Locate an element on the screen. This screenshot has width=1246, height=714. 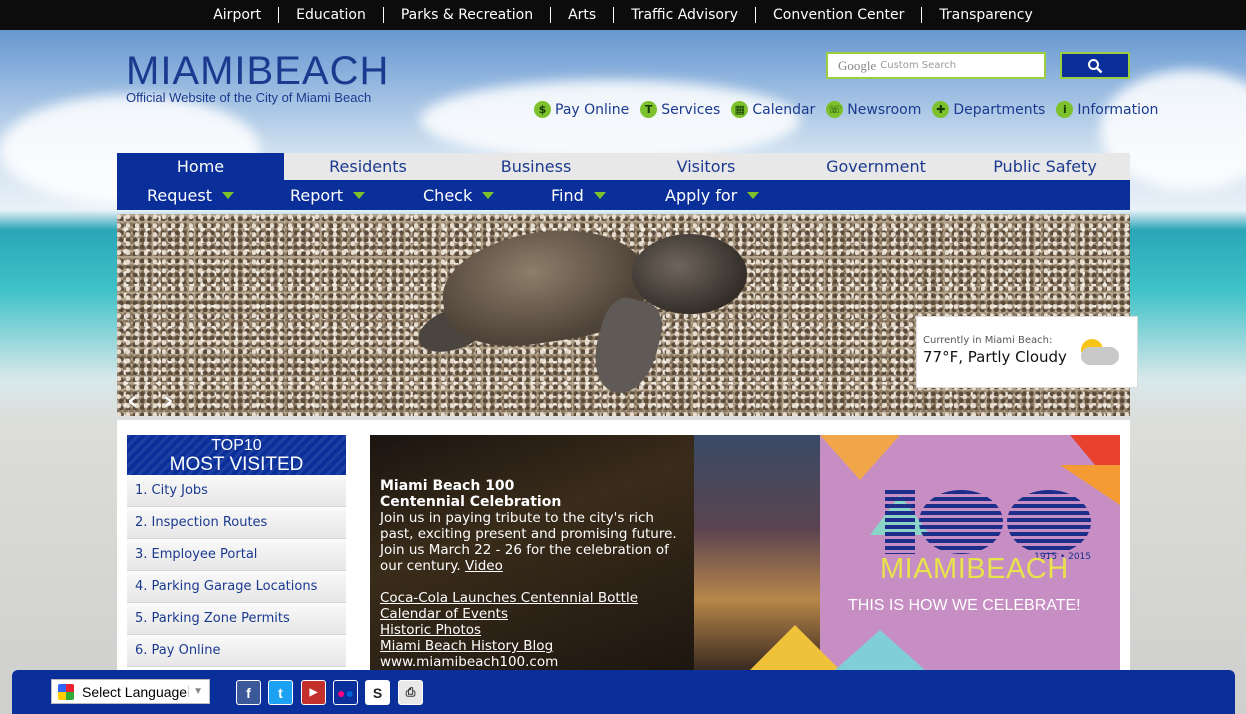
most-visited-item: 2. Inspection Routes is located at coordinates (236, 523).